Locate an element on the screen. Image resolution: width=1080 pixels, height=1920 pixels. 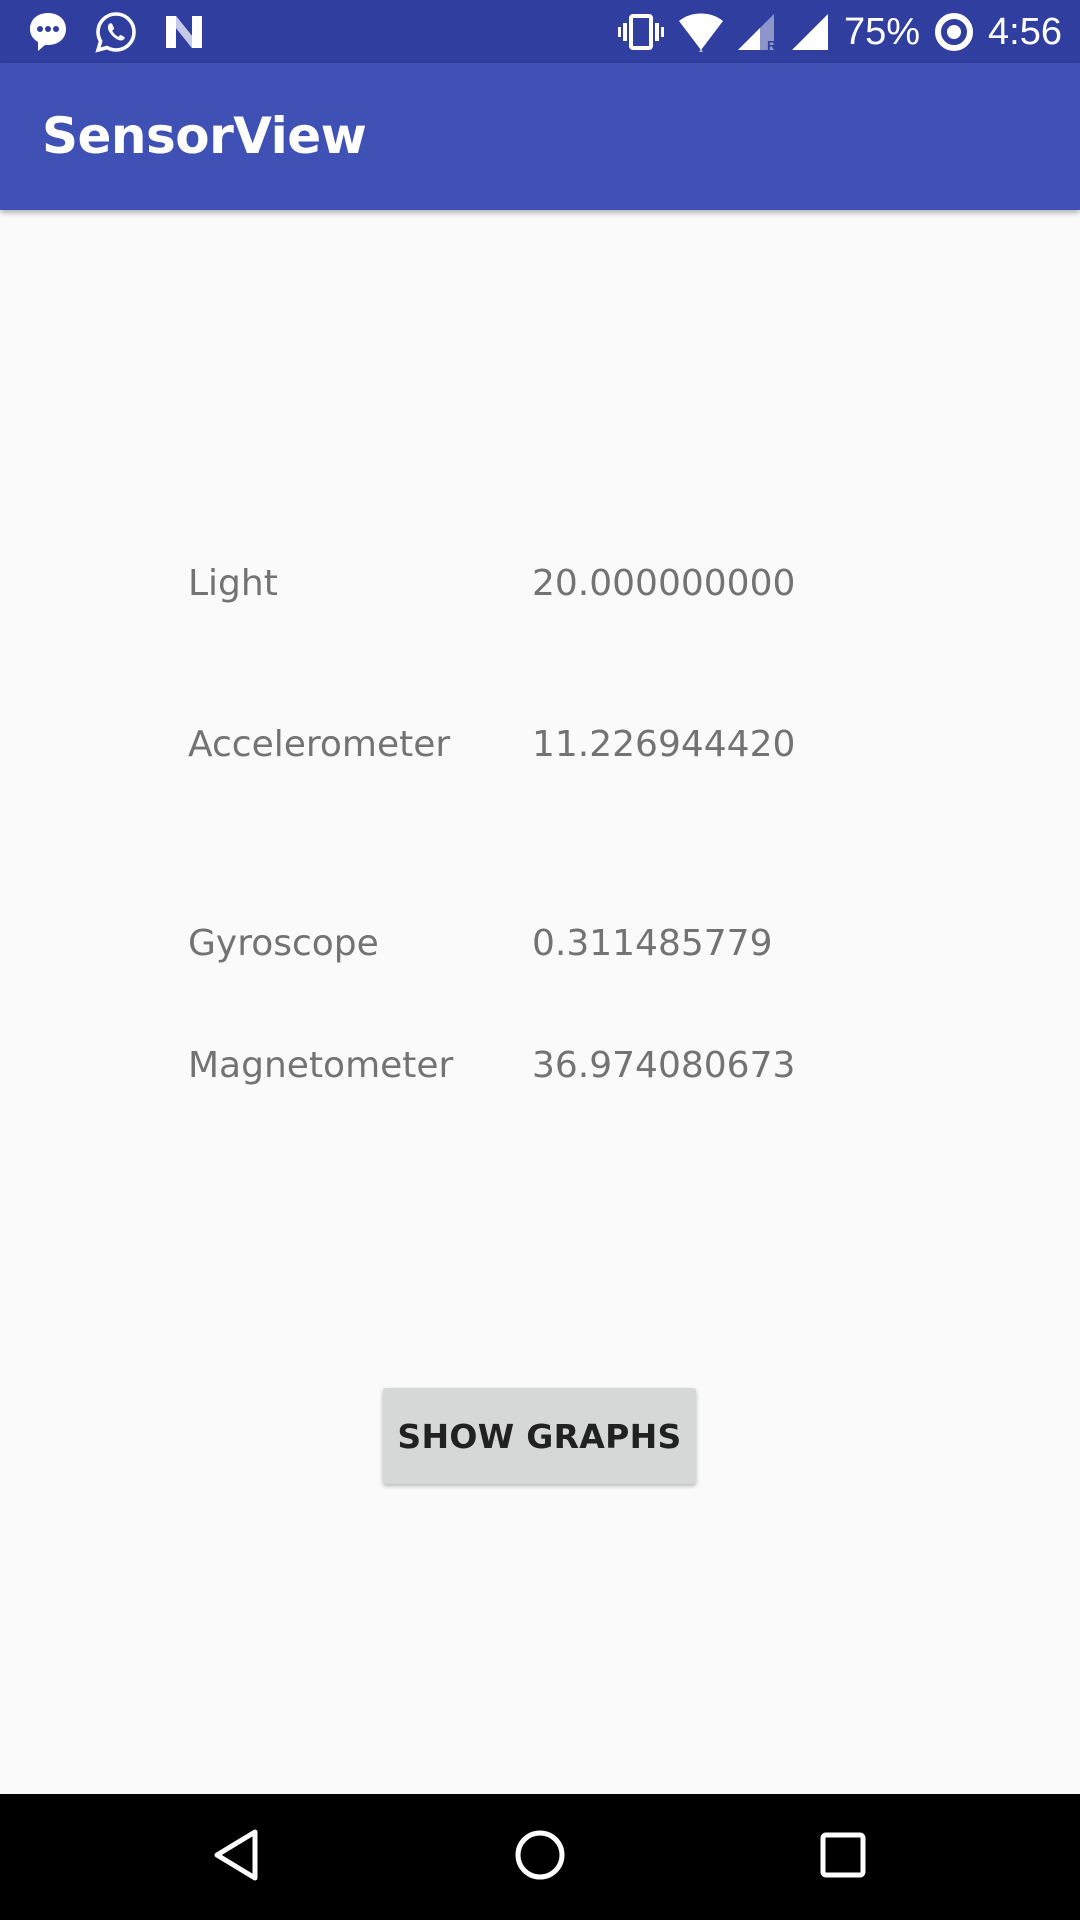
recents-icon is located at coordinates (843, 1857).